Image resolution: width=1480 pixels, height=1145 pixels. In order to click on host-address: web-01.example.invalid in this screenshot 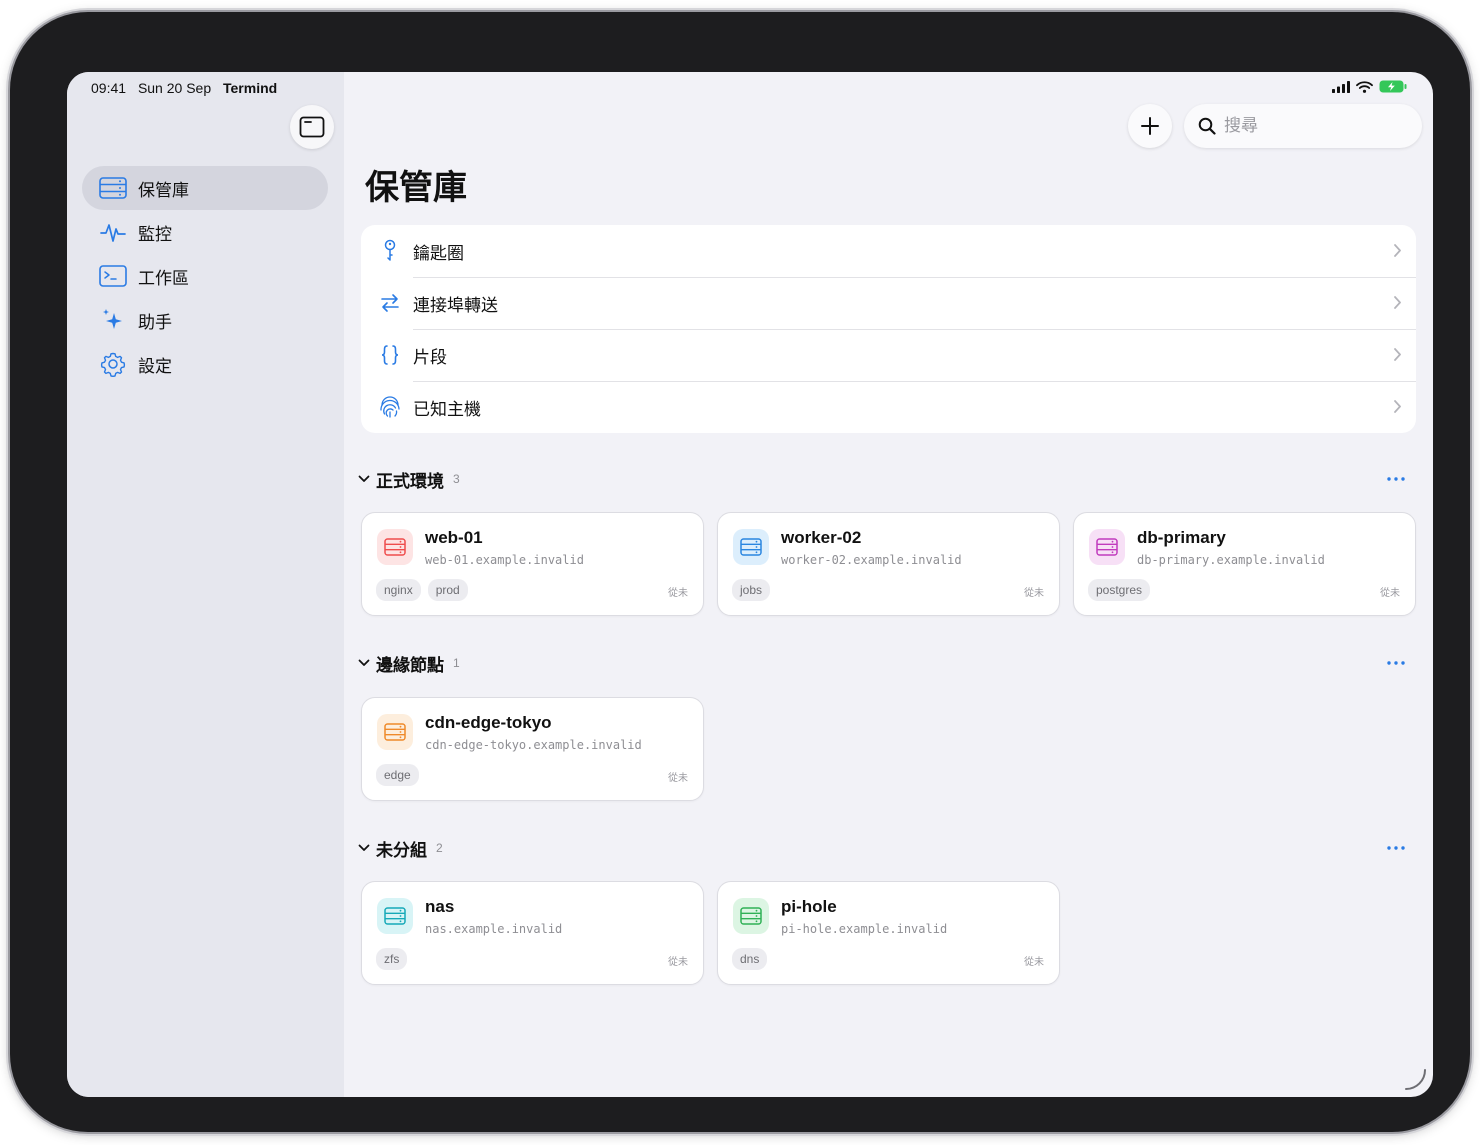, I will do `click(504, 560)`.